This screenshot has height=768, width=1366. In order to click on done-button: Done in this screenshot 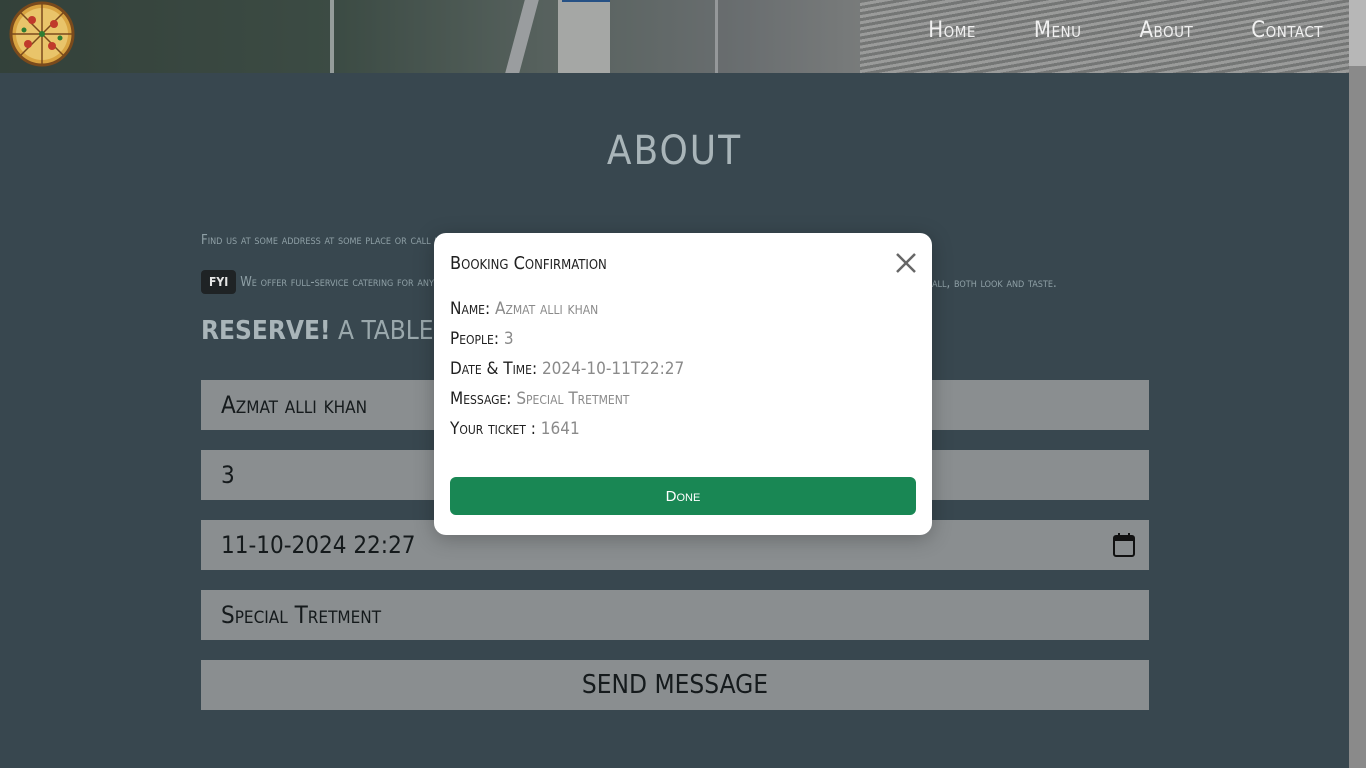, I will do `click(683, 496)`.